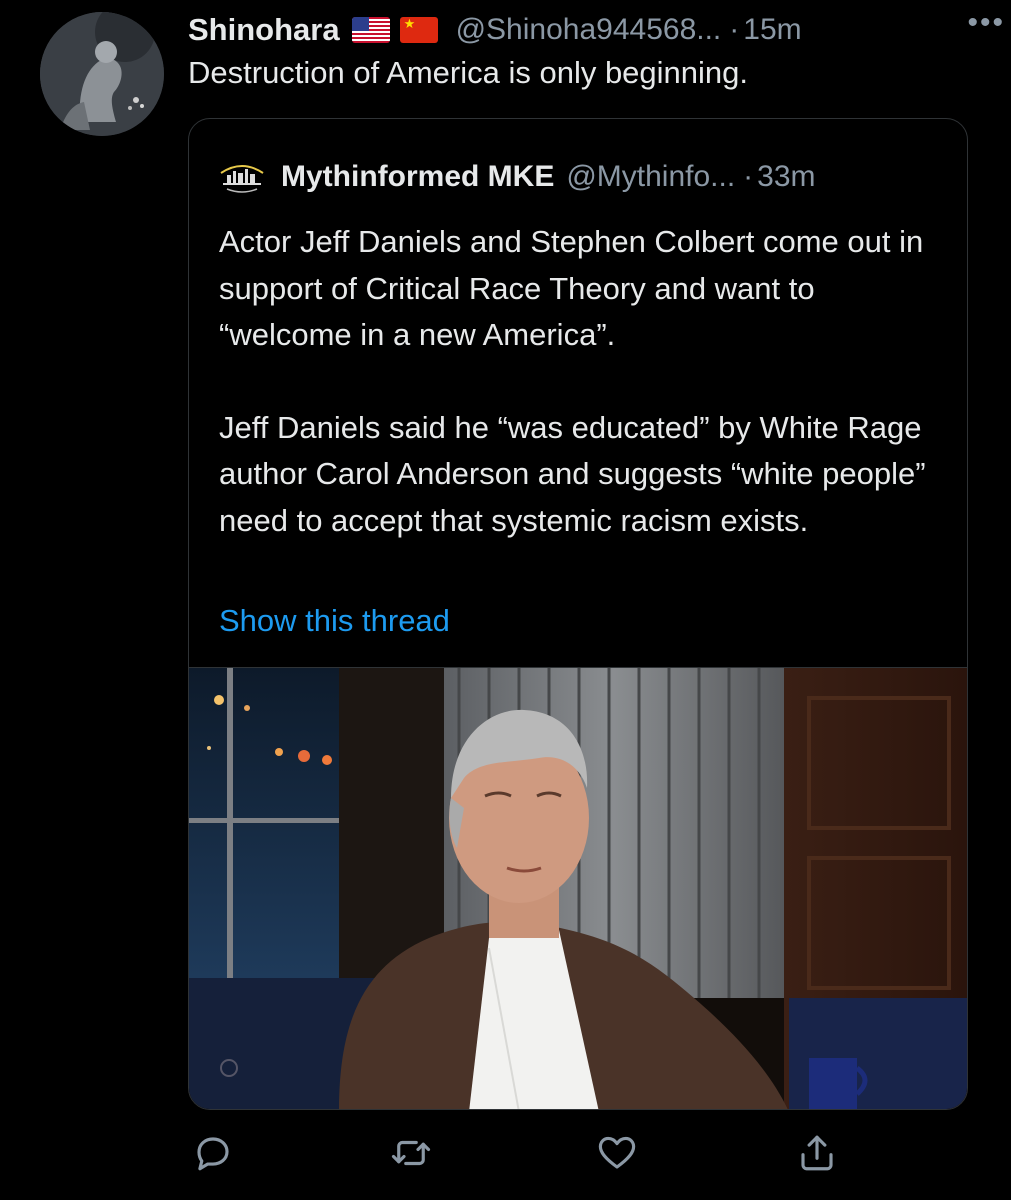 This screenshot has width=1011, height=1200. I want to click on quoted-display-name: Mythinformed MKE, so click(417, 177).